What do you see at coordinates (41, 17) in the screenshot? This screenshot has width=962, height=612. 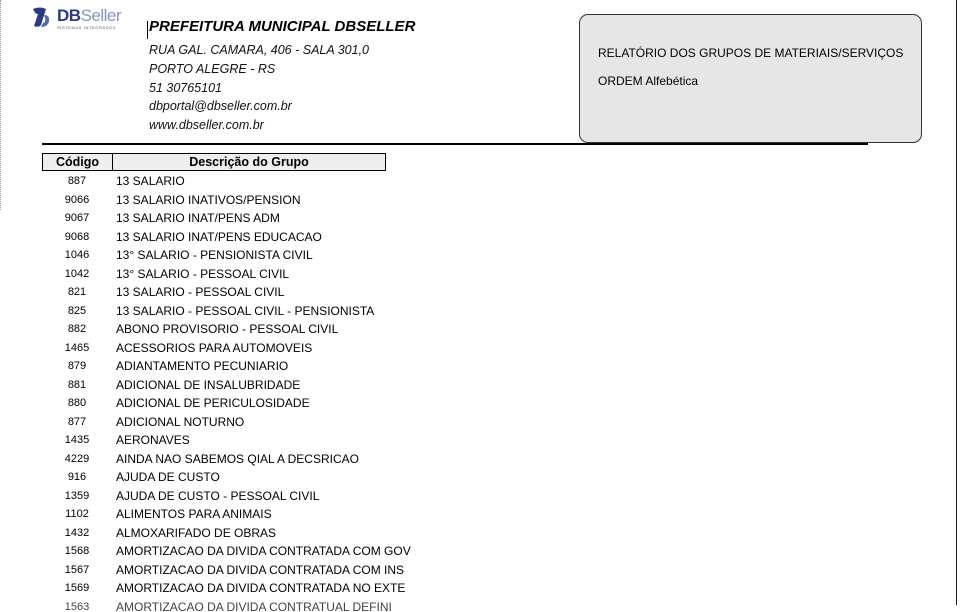 I see `dbseller-logo-icon` at bounding box center [41, 17].